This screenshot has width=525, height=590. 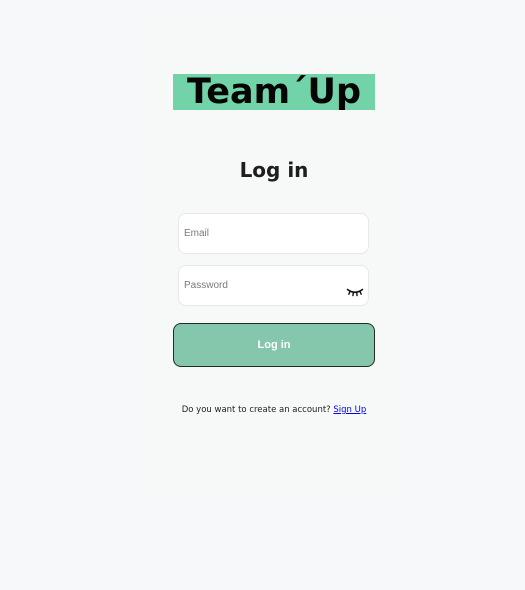 I want to click on eye-closed-icon, so click(x=355, y=291).